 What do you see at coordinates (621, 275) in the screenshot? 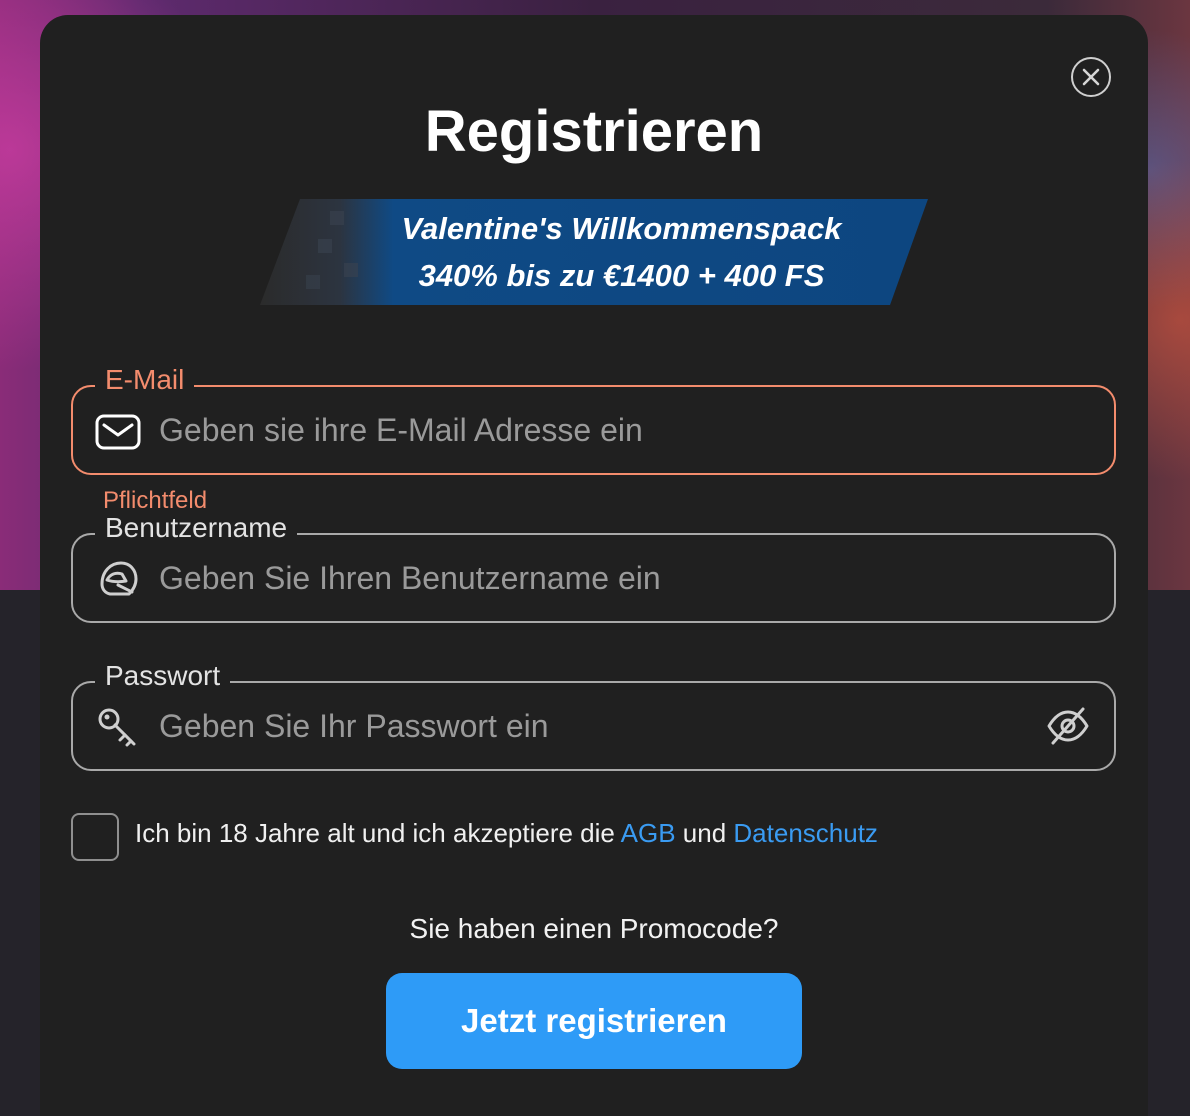
I see `banner-line-2: 340% bis zu €1400 + 400 FS` at bounding box center [621, 275].